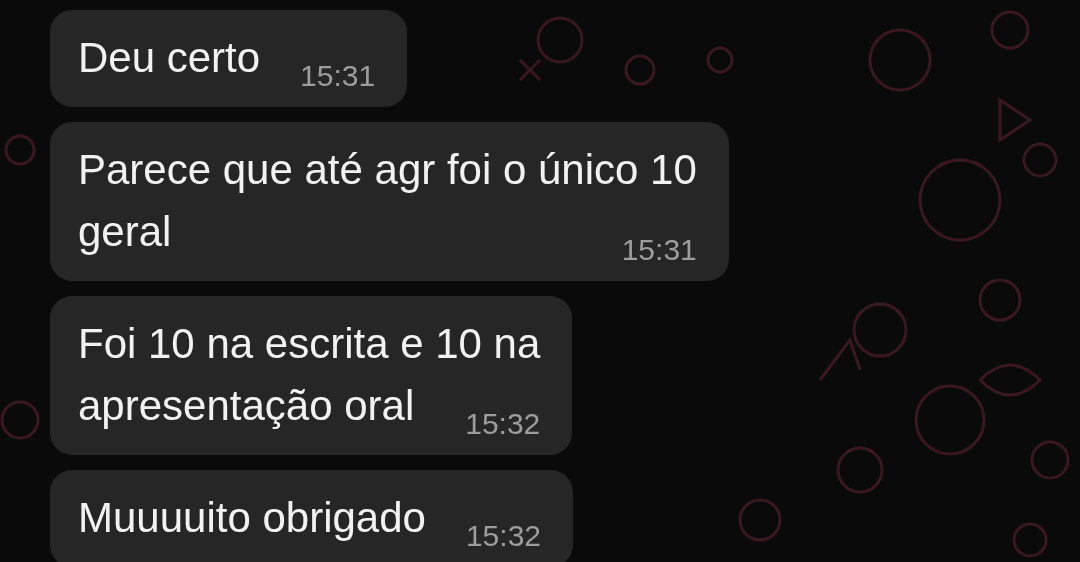 This screenshot has width=1080, height=562. Describe the element at coordinates (309, 344) in the screenshot. I see `message-text: Foi 10 na escrita e 10 na` at that location.